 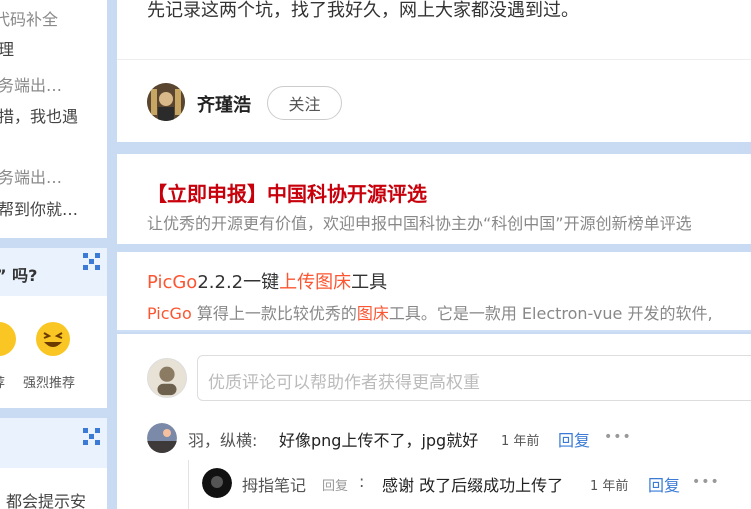 I want to click on recommend-title: 【立即申报】中国科协开源评选, so click(x=287, y=192).